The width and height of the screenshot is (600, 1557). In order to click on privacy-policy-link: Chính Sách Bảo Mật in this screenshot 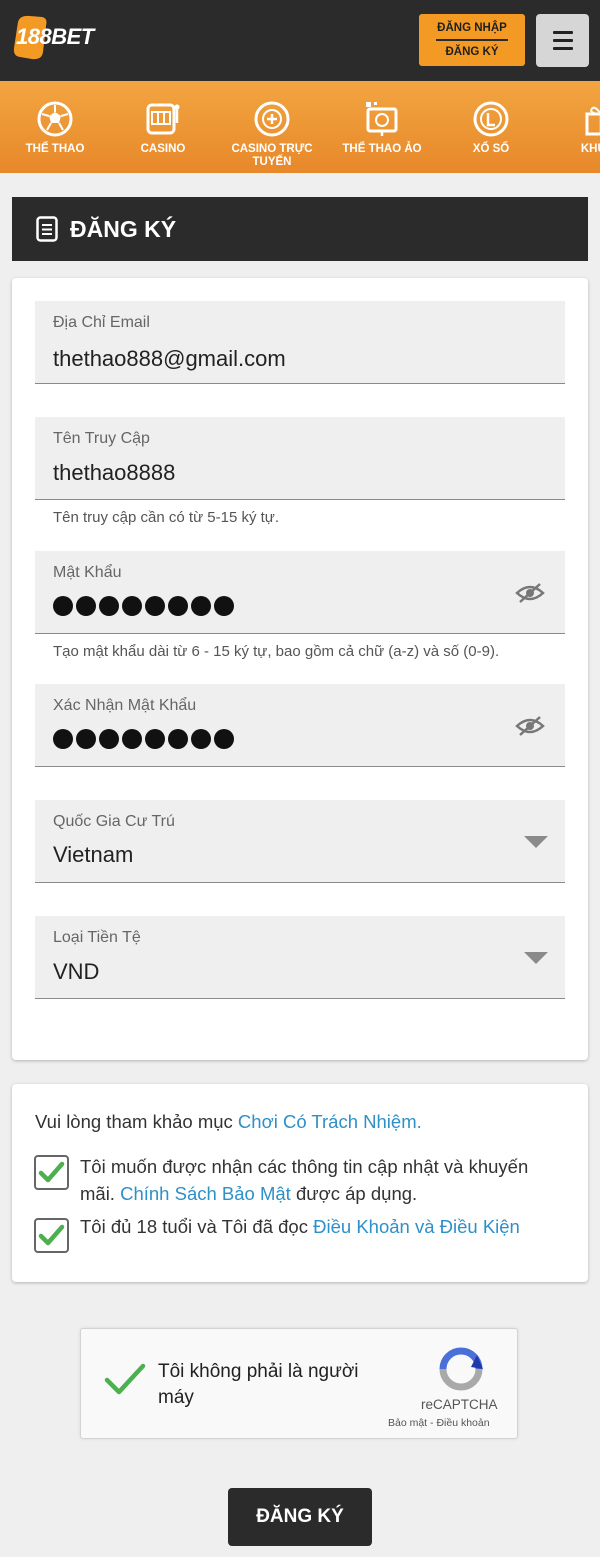, I will do `click(205, 1193)`.